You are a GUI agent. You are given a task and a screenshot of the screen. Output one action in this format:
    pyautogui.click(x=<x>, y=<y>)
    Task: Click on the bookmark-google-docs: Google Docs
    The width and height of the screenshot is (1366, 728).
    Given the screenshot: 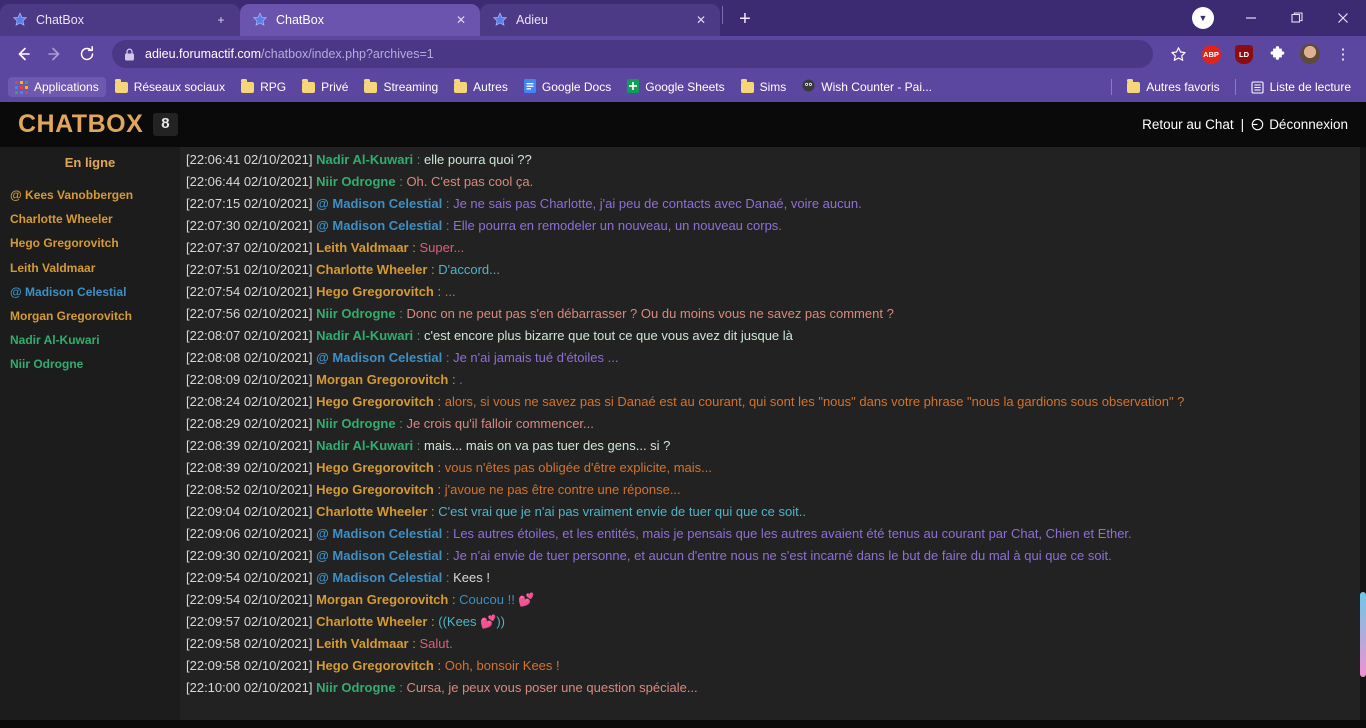 What is the action you would take?
    pyautogui.click(x=567, y=87)
    